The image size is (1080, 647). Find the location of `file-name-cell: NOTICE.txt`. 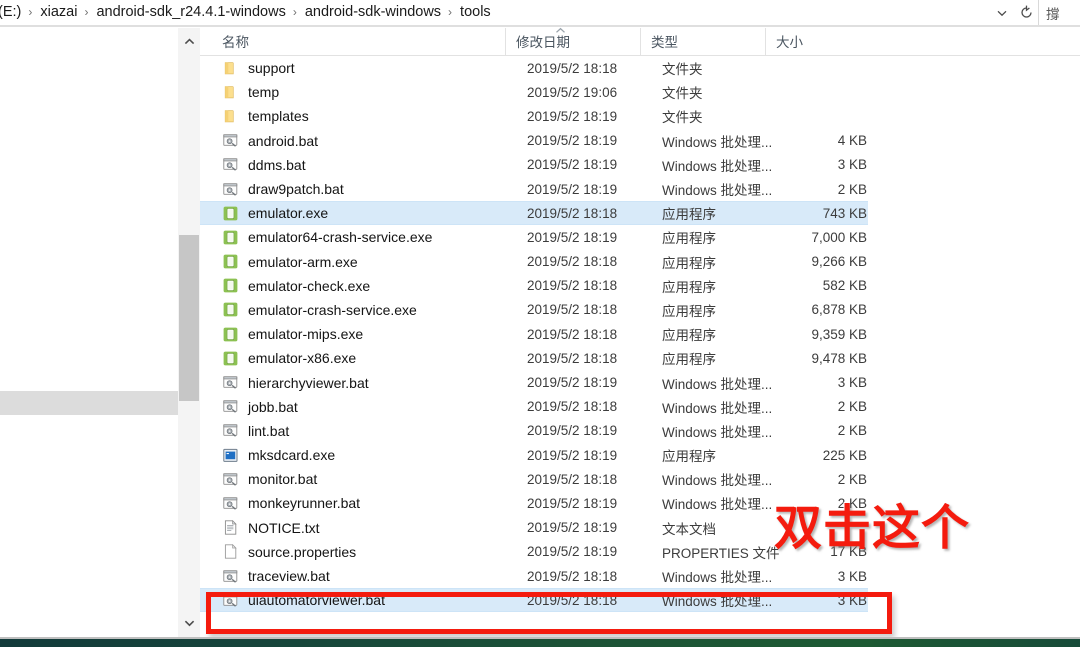

file-name-cell: NOTICE.txt is located at coordinates (363, 527).